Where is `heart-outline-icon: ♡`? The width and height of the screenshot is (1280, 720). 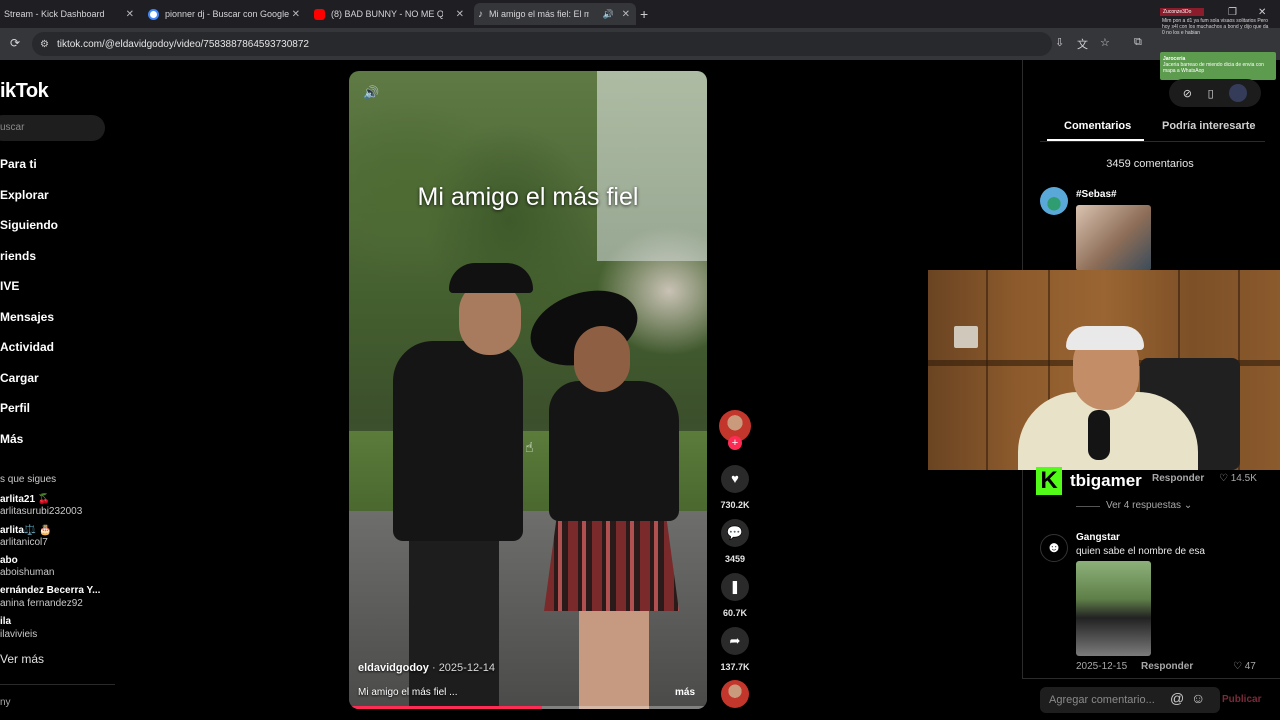 heart-outline-icon: ♡ is located at coordinates (1237, 666).